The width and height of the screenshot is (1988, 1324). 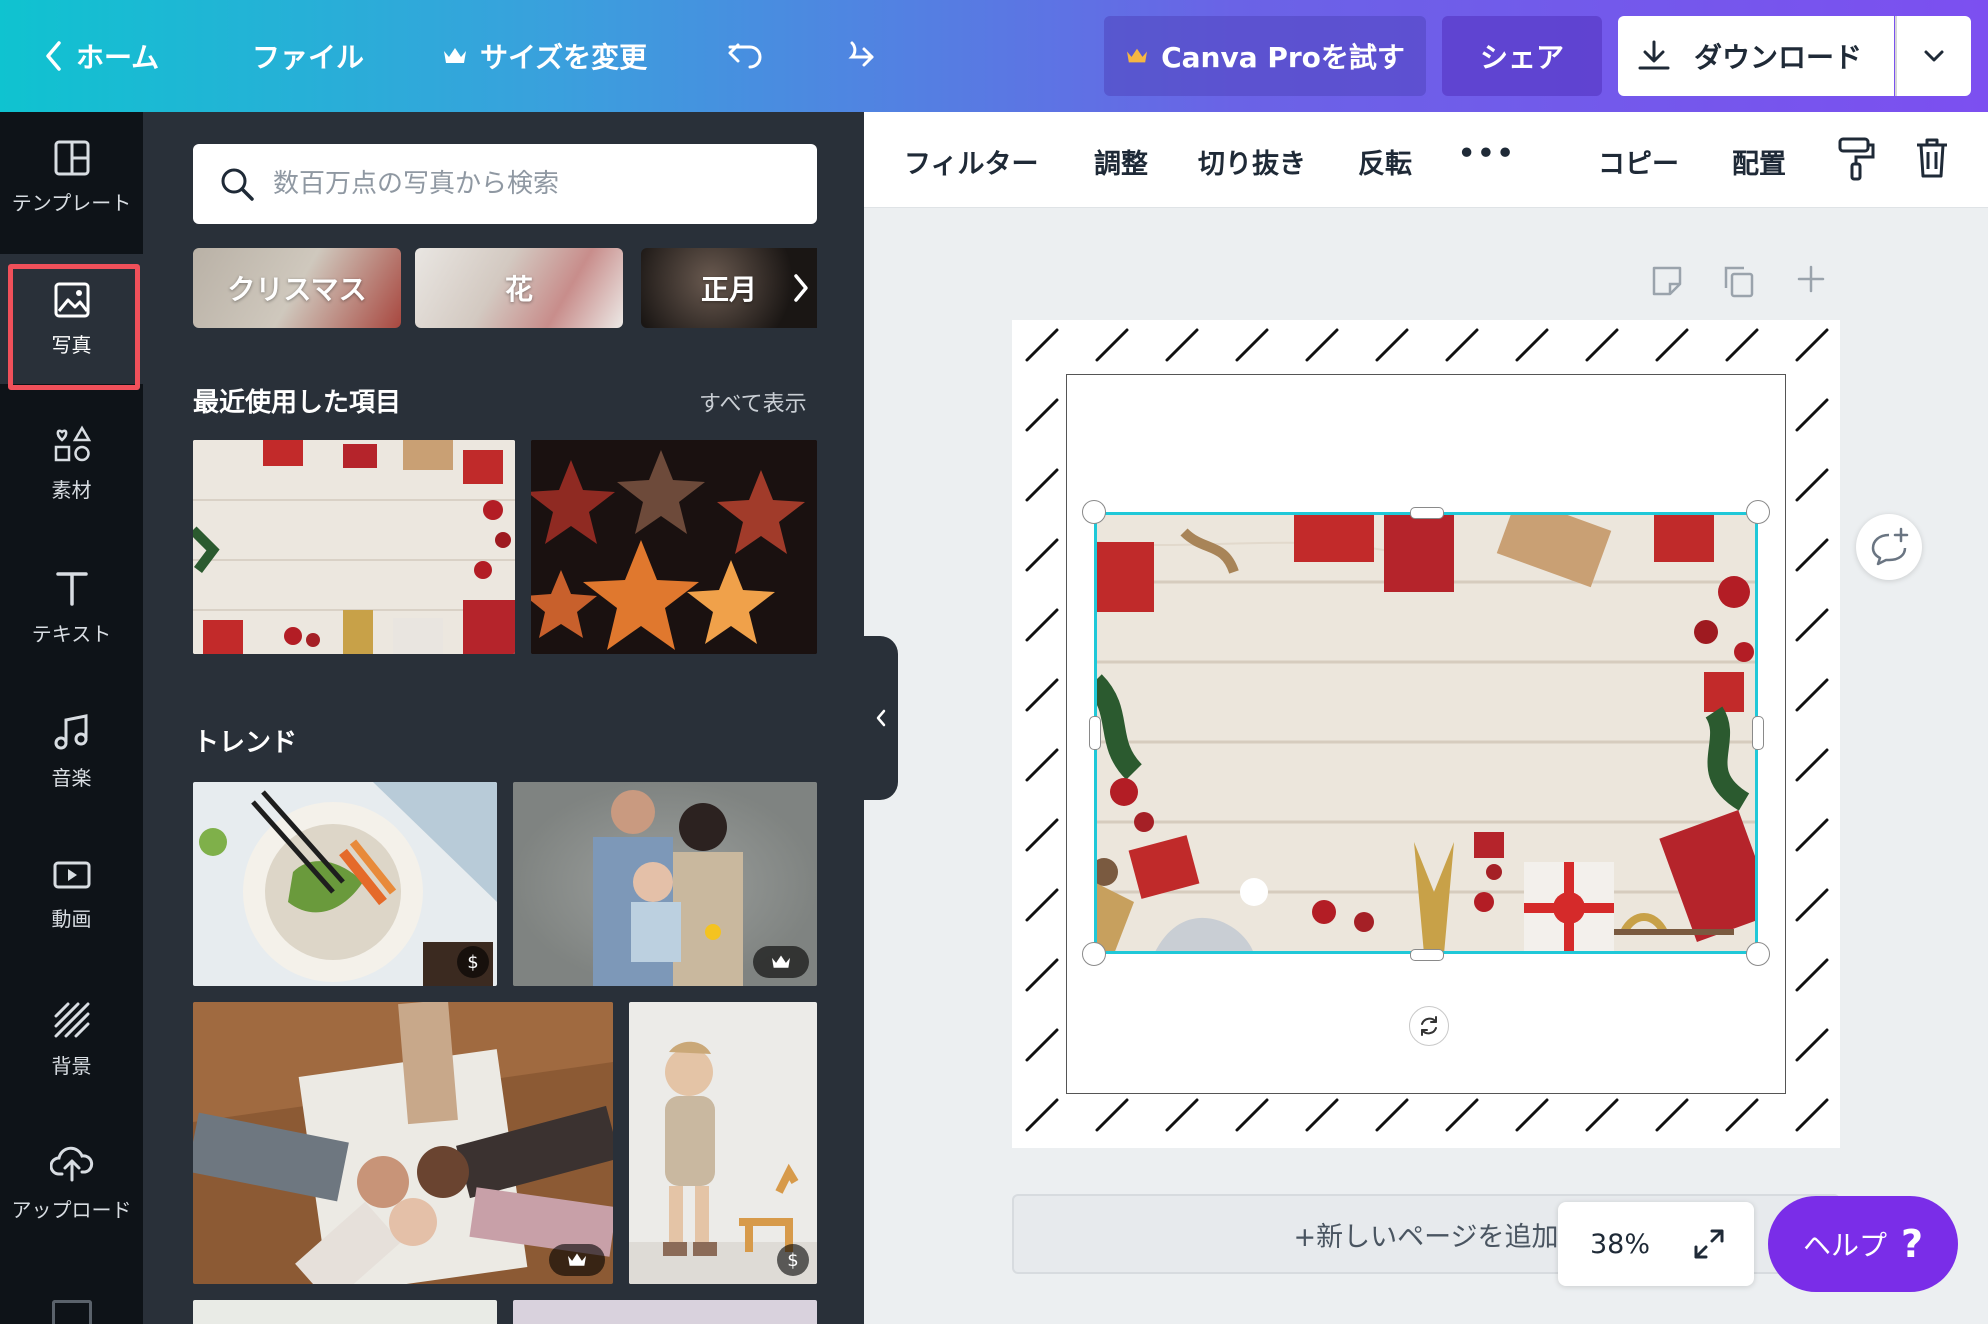 I want to click on flip-button: 反転, so click(x=1385, y=161).